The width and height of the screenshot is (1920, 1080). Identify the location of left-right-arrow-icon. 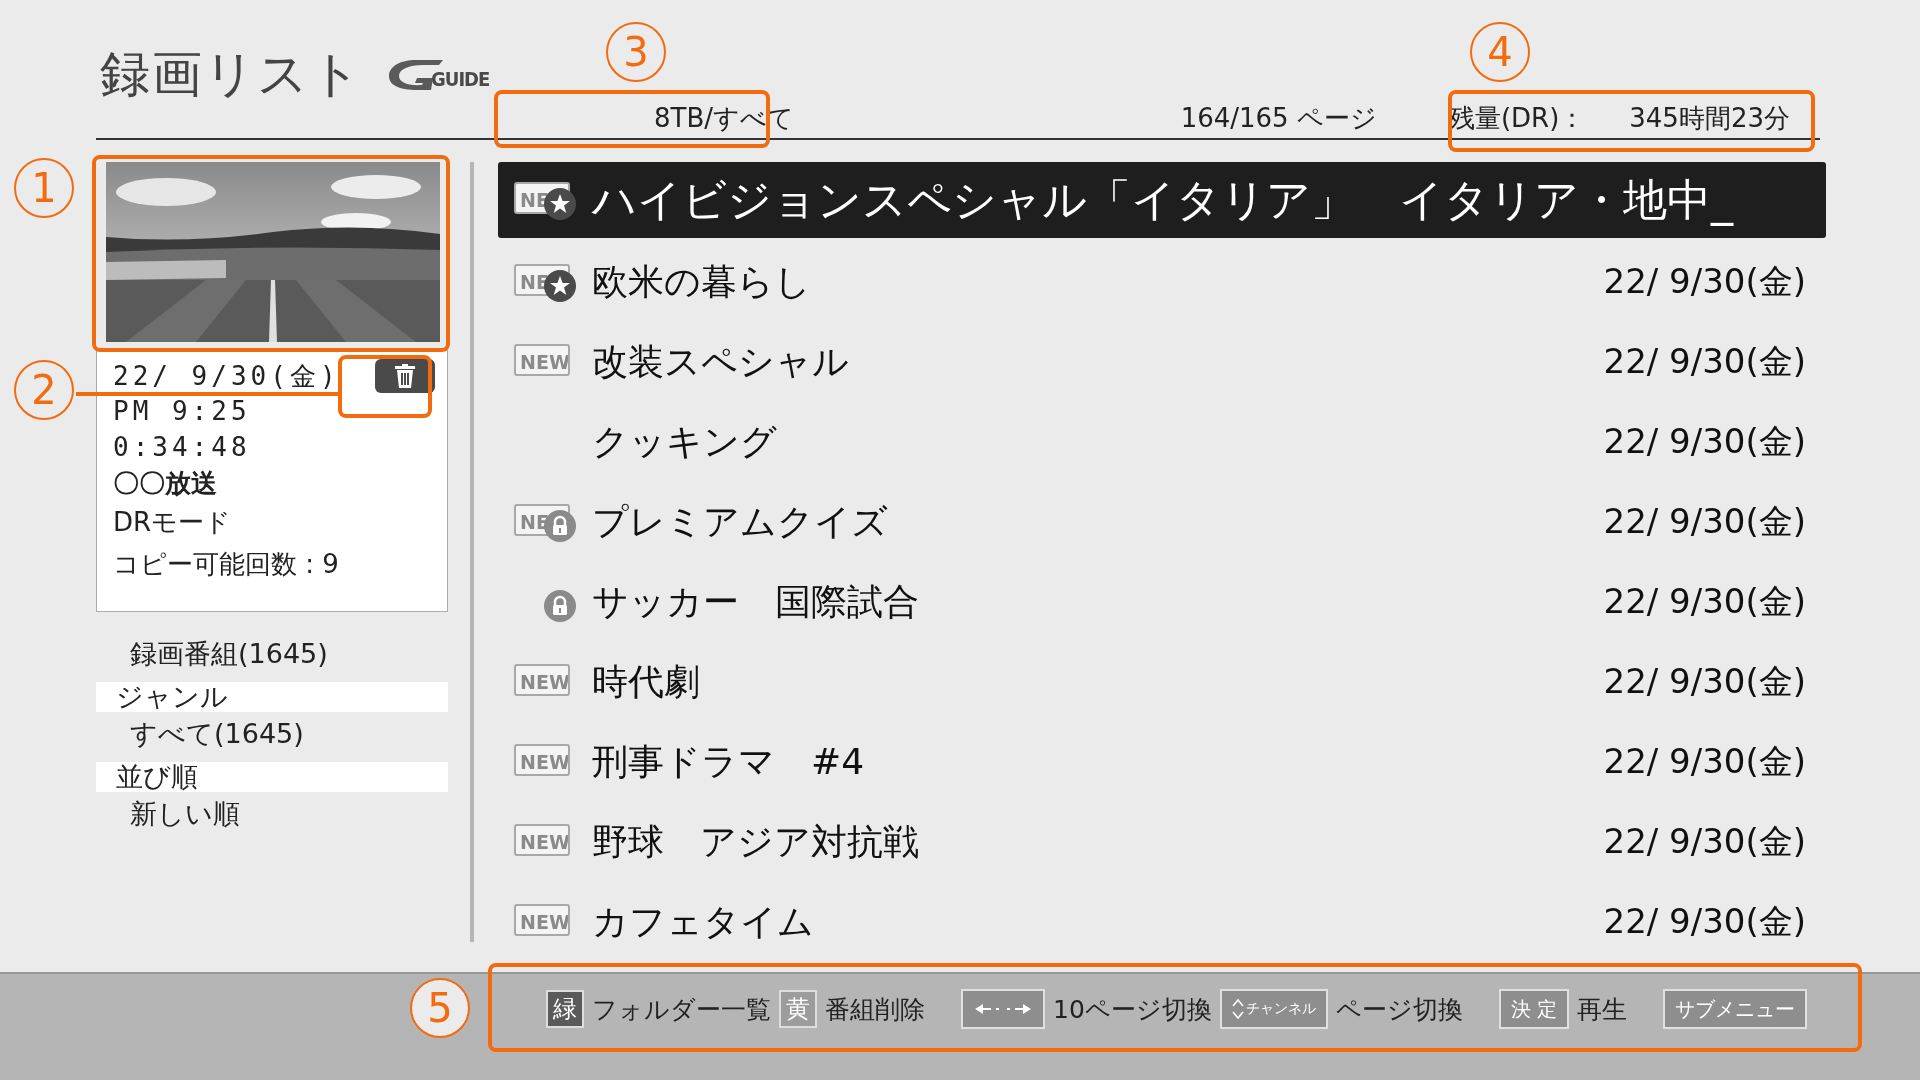
(1003, 1009).